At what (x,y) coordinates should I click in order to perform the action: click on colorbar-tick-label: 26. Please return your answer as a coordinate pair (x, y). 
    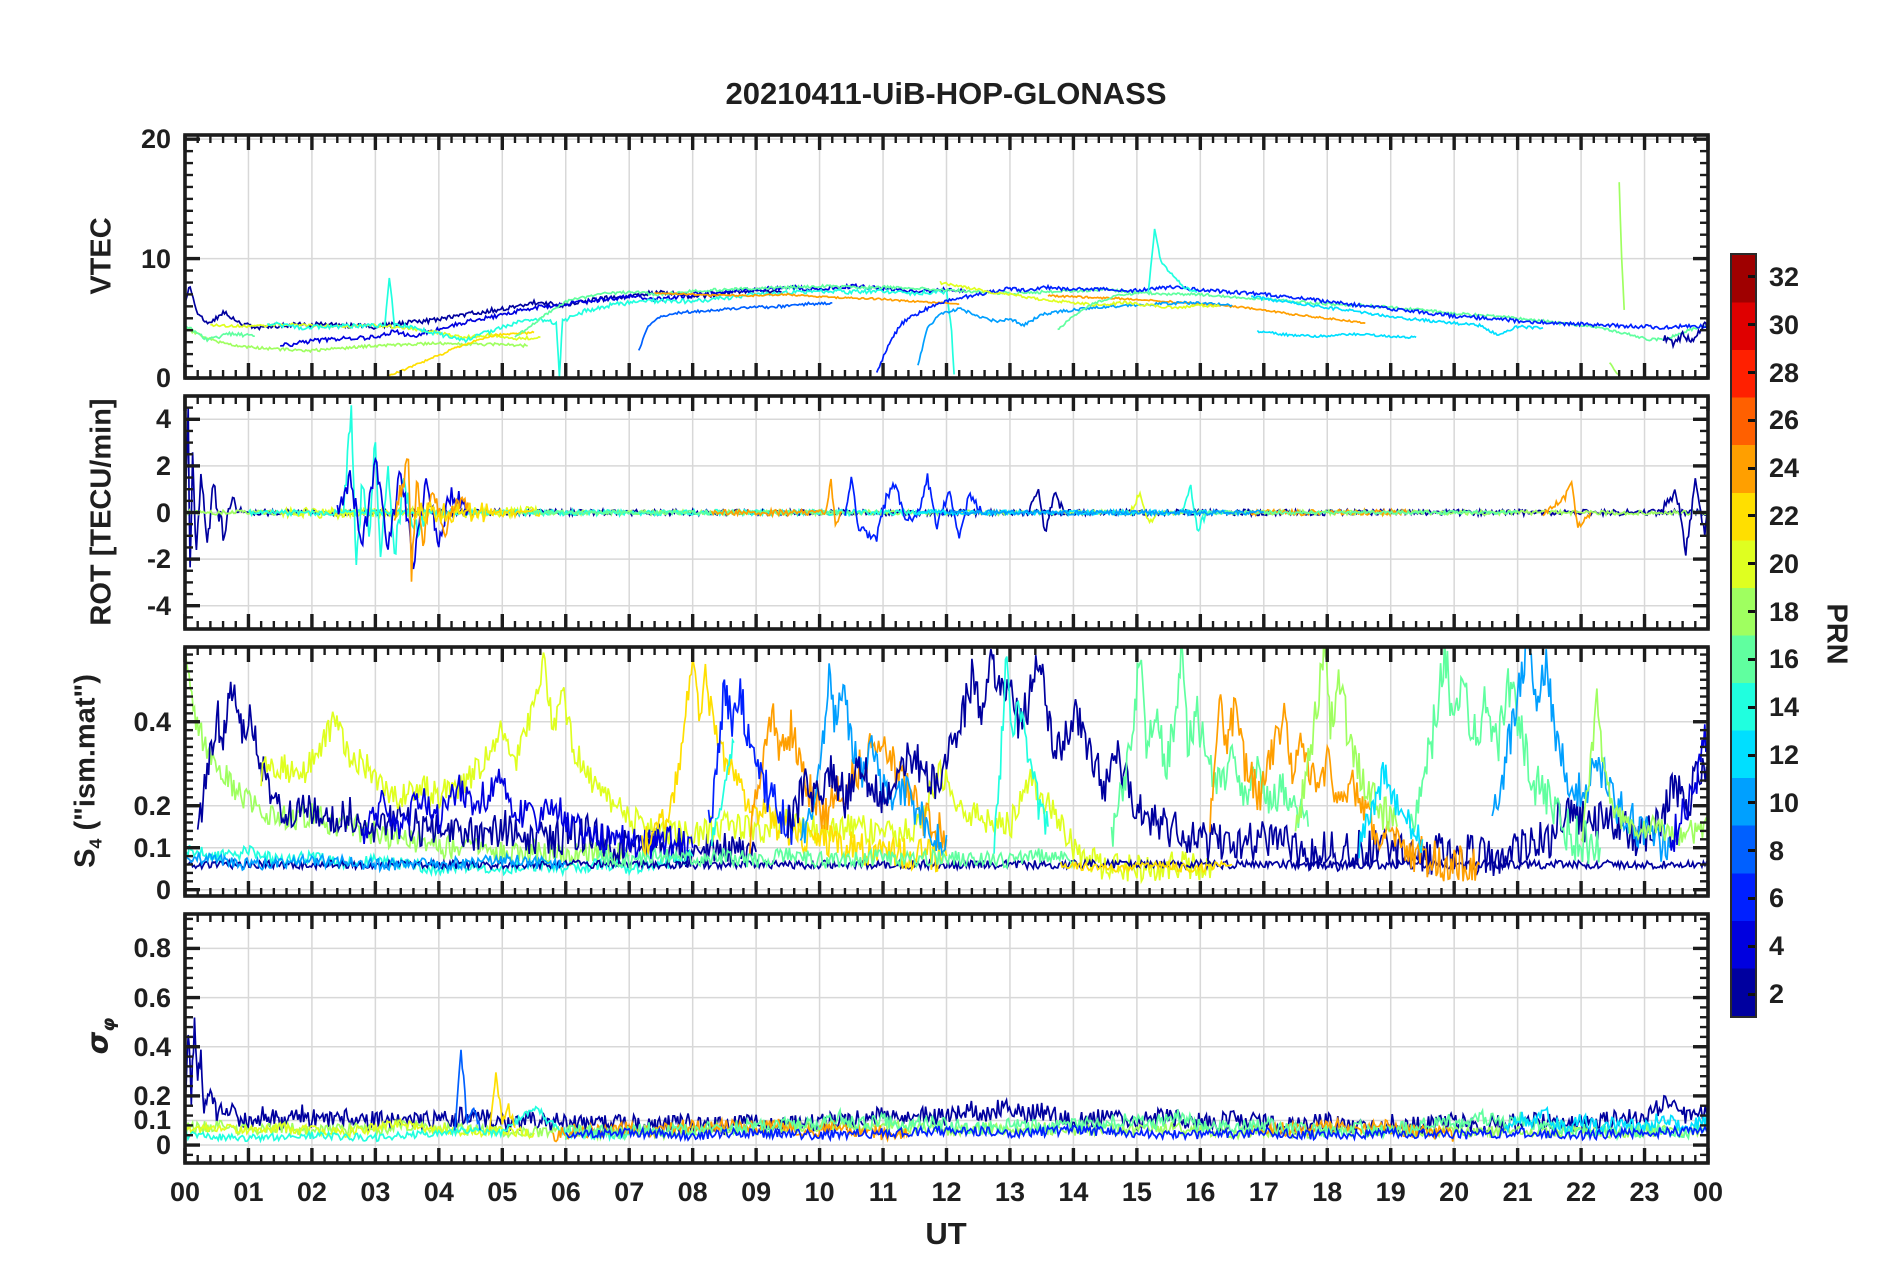
    Looking at the image, I should click on (1784, 420).